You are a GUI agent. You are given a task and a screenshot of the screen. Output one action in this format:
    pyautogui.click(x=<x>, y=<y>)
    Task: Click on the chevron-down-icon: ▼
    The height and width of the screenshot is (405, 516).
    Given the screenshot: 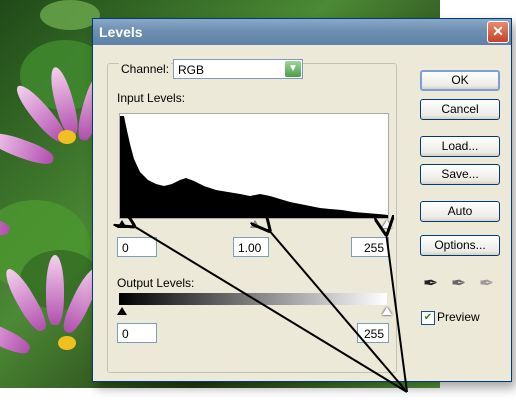 What is the action you would take?
    pyautogui.click(x=293, y=69)
    